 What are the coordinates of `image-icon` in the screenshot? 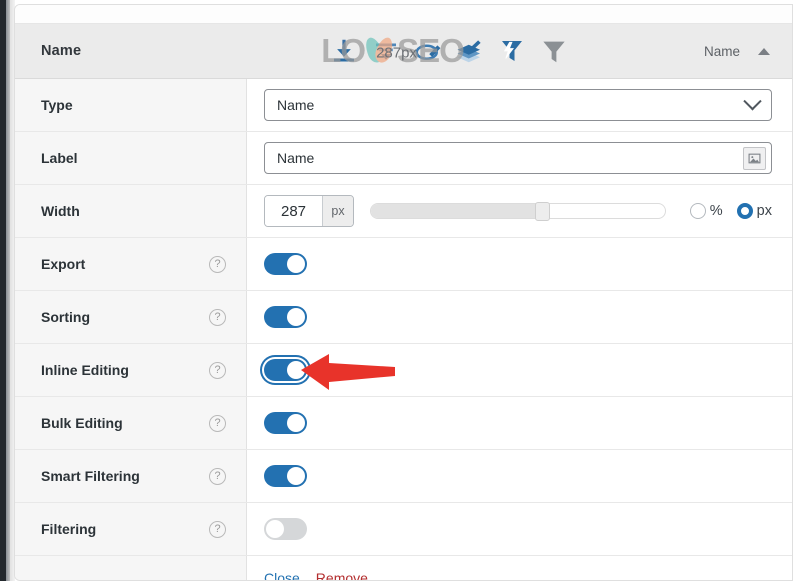 It's located at (754, 158).